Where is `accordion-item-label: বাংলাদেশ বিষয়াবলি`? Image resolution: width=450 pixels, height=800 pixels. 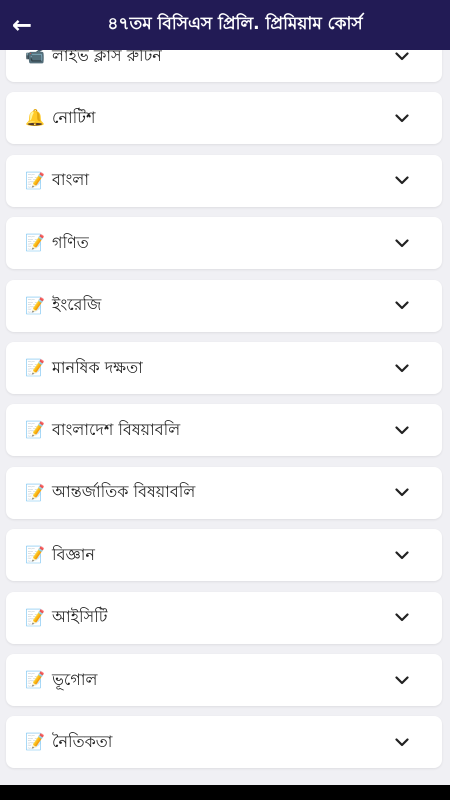 accordion-item-label: বাংলাদেশ বিষয়াবলি is located at coordinates (116, 429).